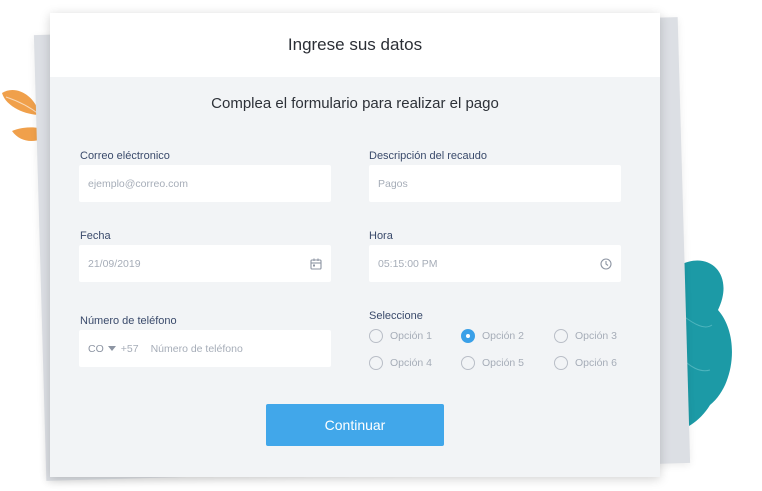 The image size is (762, 491). I want to click on card-header: Ingrese sus datos, so click(355, 45).